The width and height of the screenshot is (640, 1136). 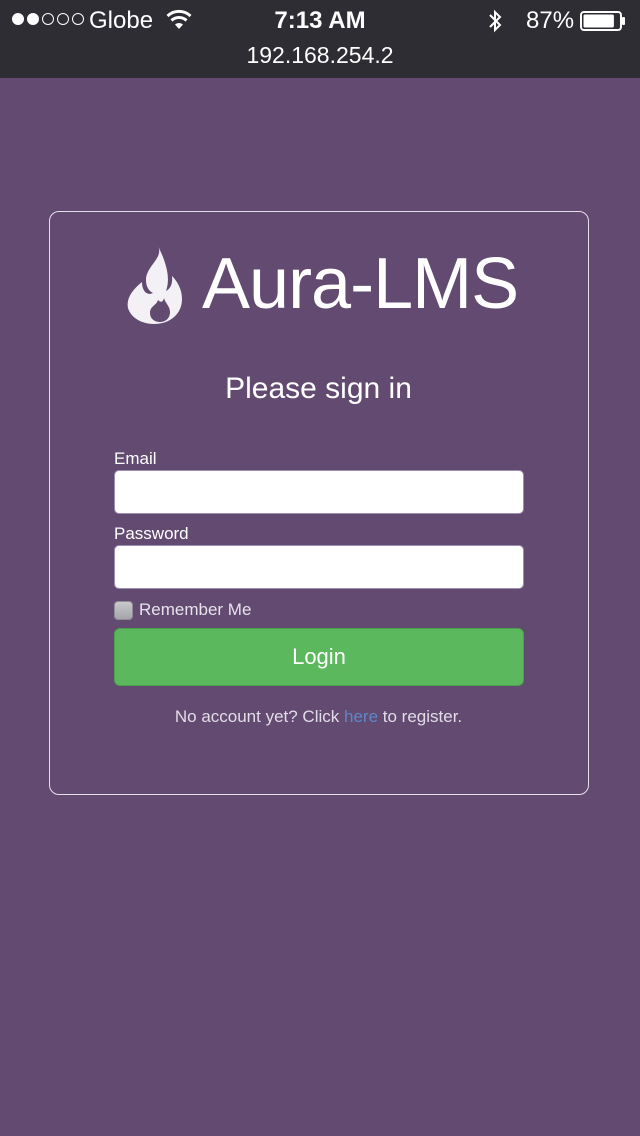 What do you see at coordinates (550, 20) in the screenshot?
I see `battery-percentage: 87%` at bounding box center [550, 20].